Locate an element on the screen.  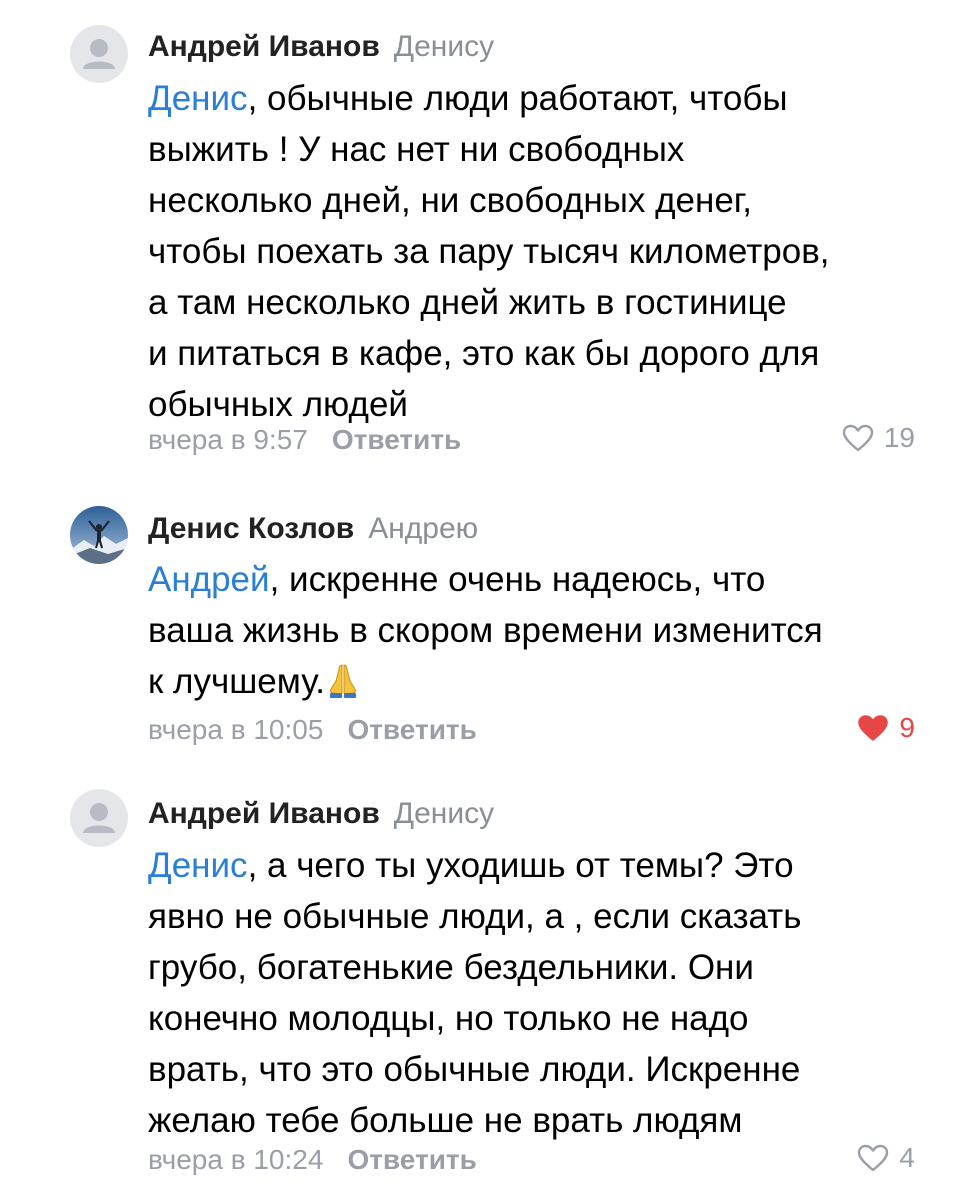
text-line: ваша жизнь в скором времени изменится is located at coordinates (485, 630).